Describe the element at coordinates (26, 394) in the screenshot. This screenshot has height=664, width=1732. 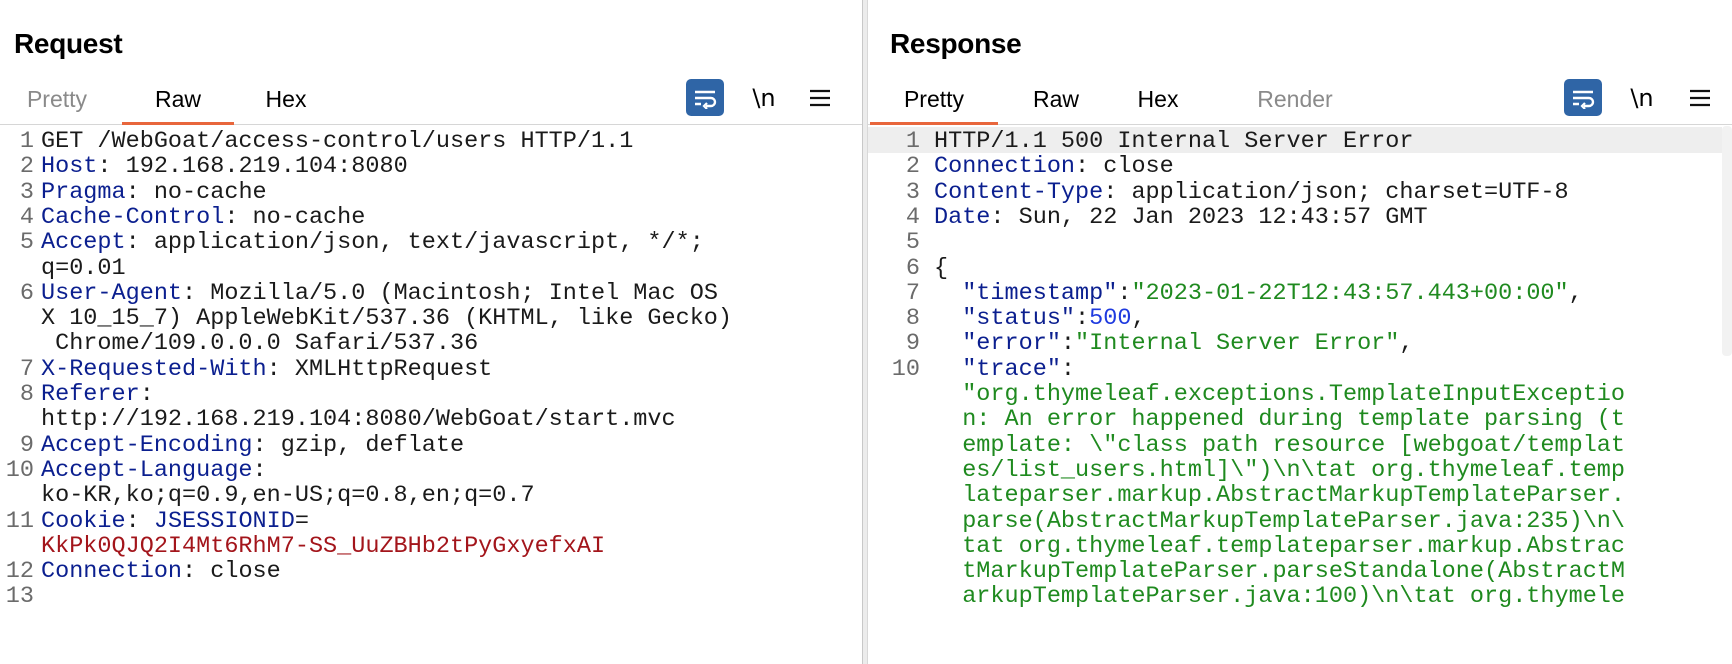
I see `line-number: 8` at that location.